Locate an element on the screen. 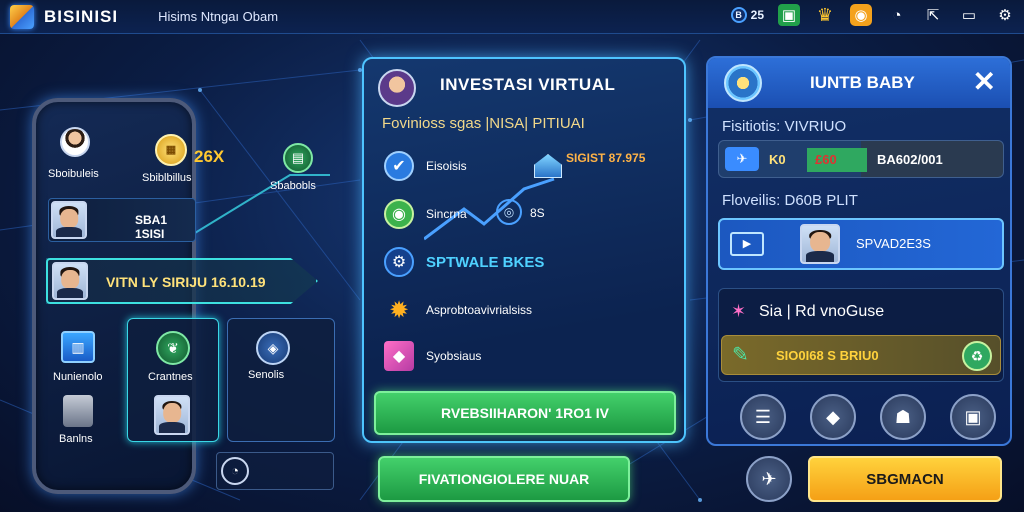 This screenshot has width=1024, height=512. tools-button: ✈ is located at coordinates (769, 479).